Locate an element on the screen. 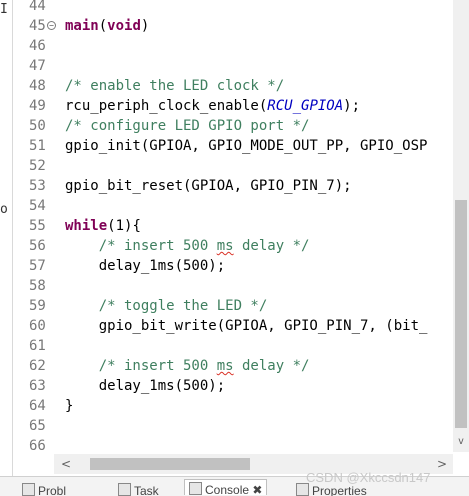 This screenshot has width=469, height=496. code-line: 56 /* insert 500 ms delay */ is located at coordinates (233, 246).